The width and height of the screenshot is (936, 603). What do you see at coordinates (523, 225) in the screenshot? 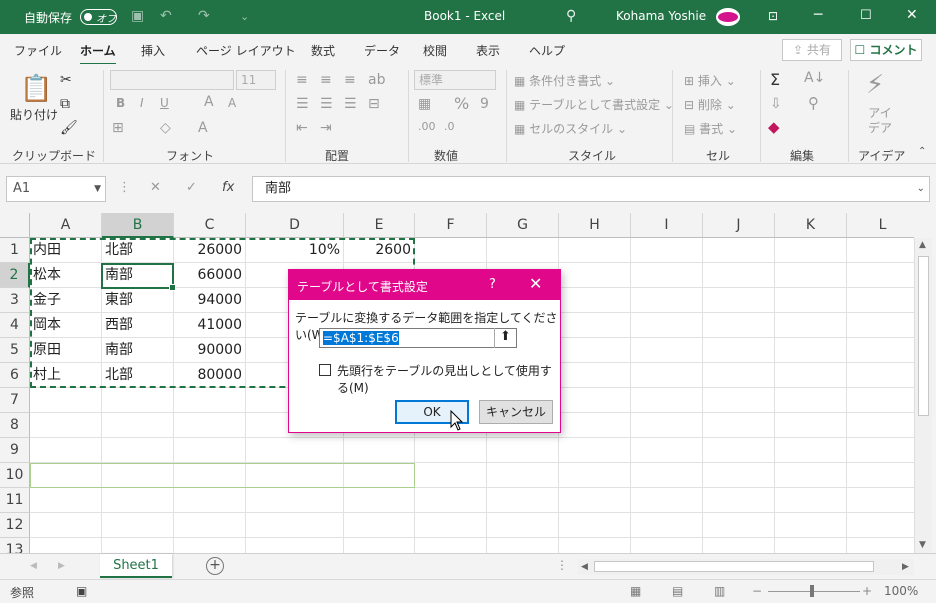
I see `column-header-g: G` at bounding box center [523, 225].